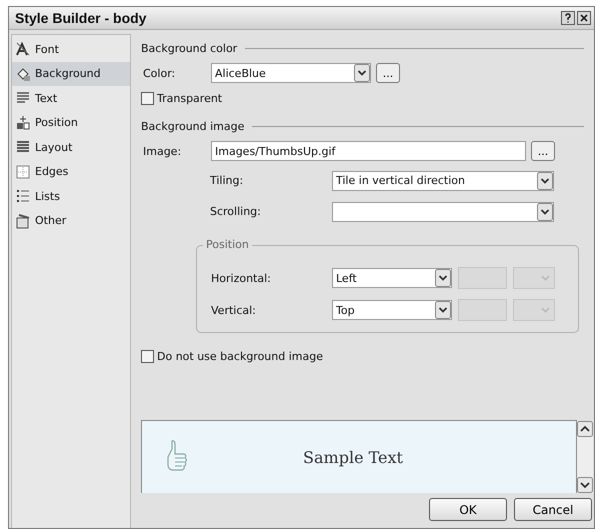  What do you see at coordinates (392, 278) in the screenshot?
I see `position-dropdown: Left` at bounding box center [392, 278].